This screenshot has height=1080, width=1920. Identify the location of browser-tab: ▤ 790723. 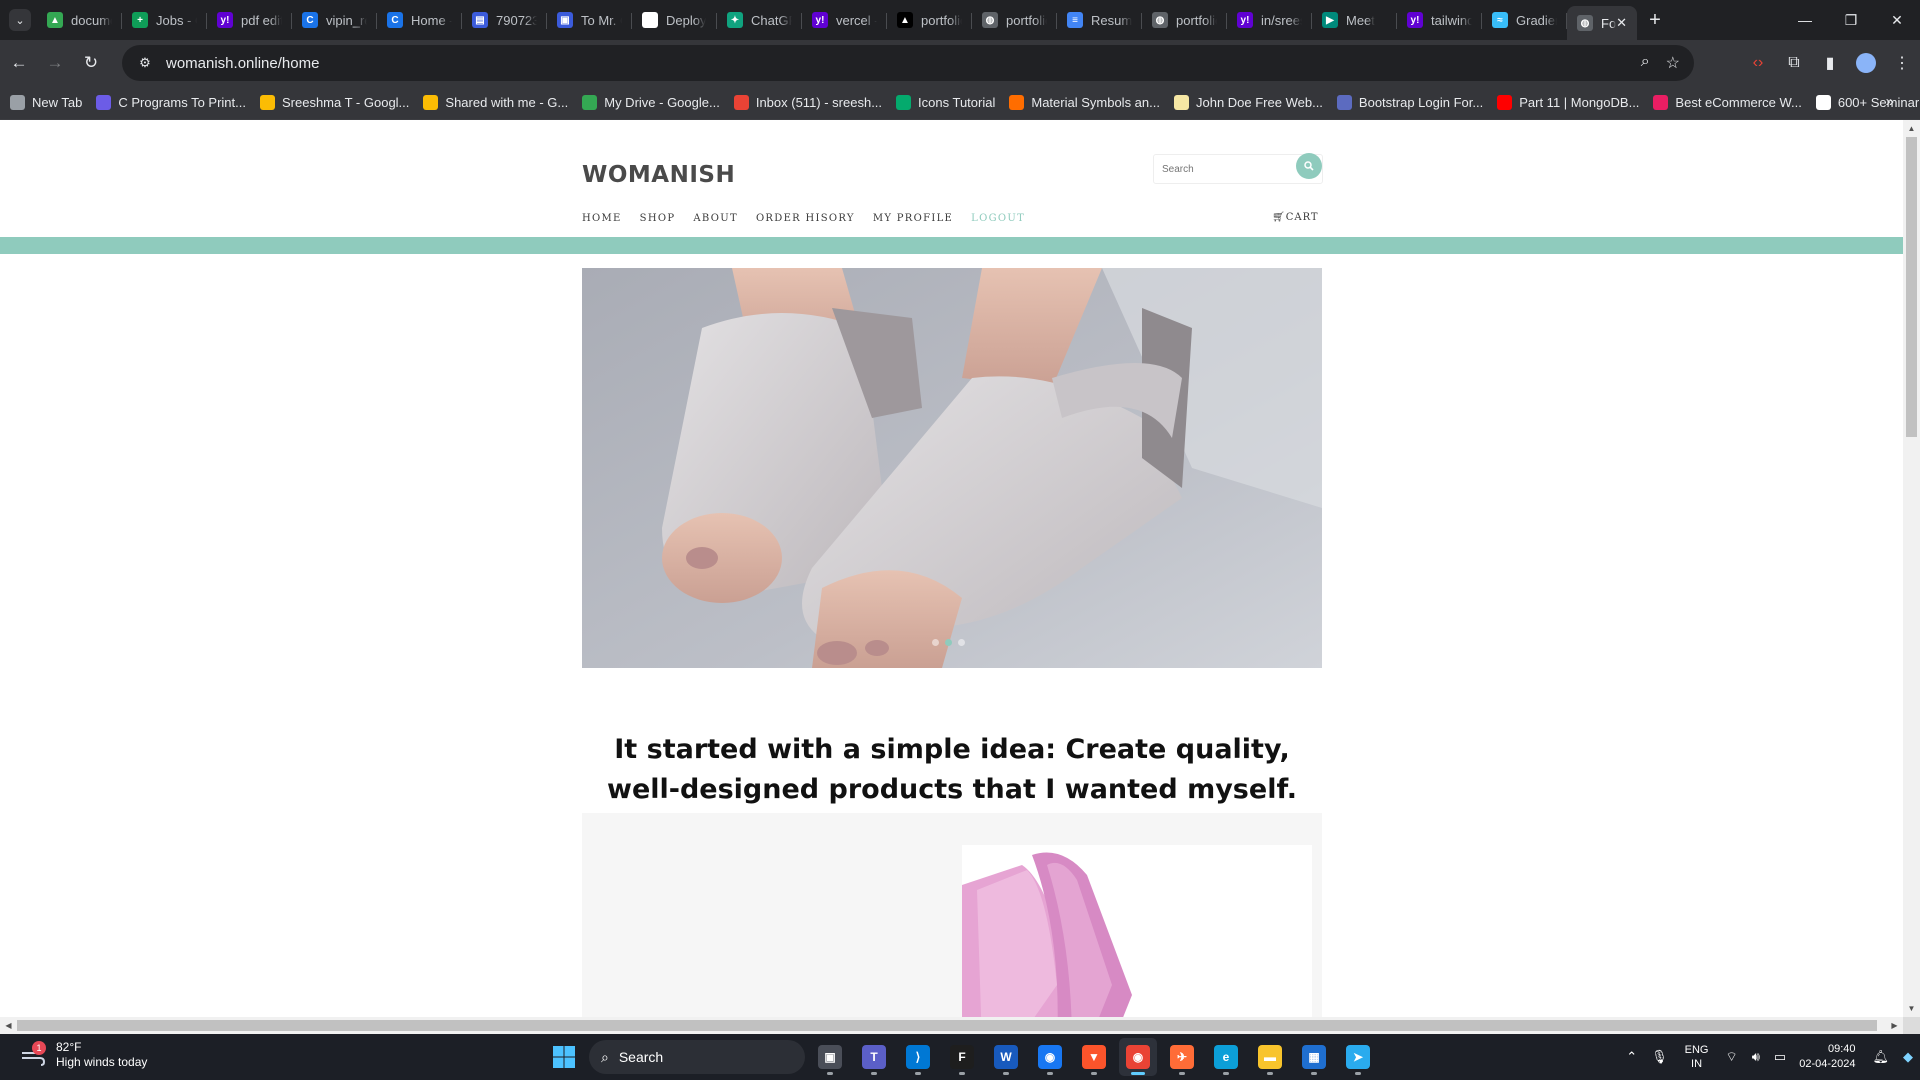
(504, 20).